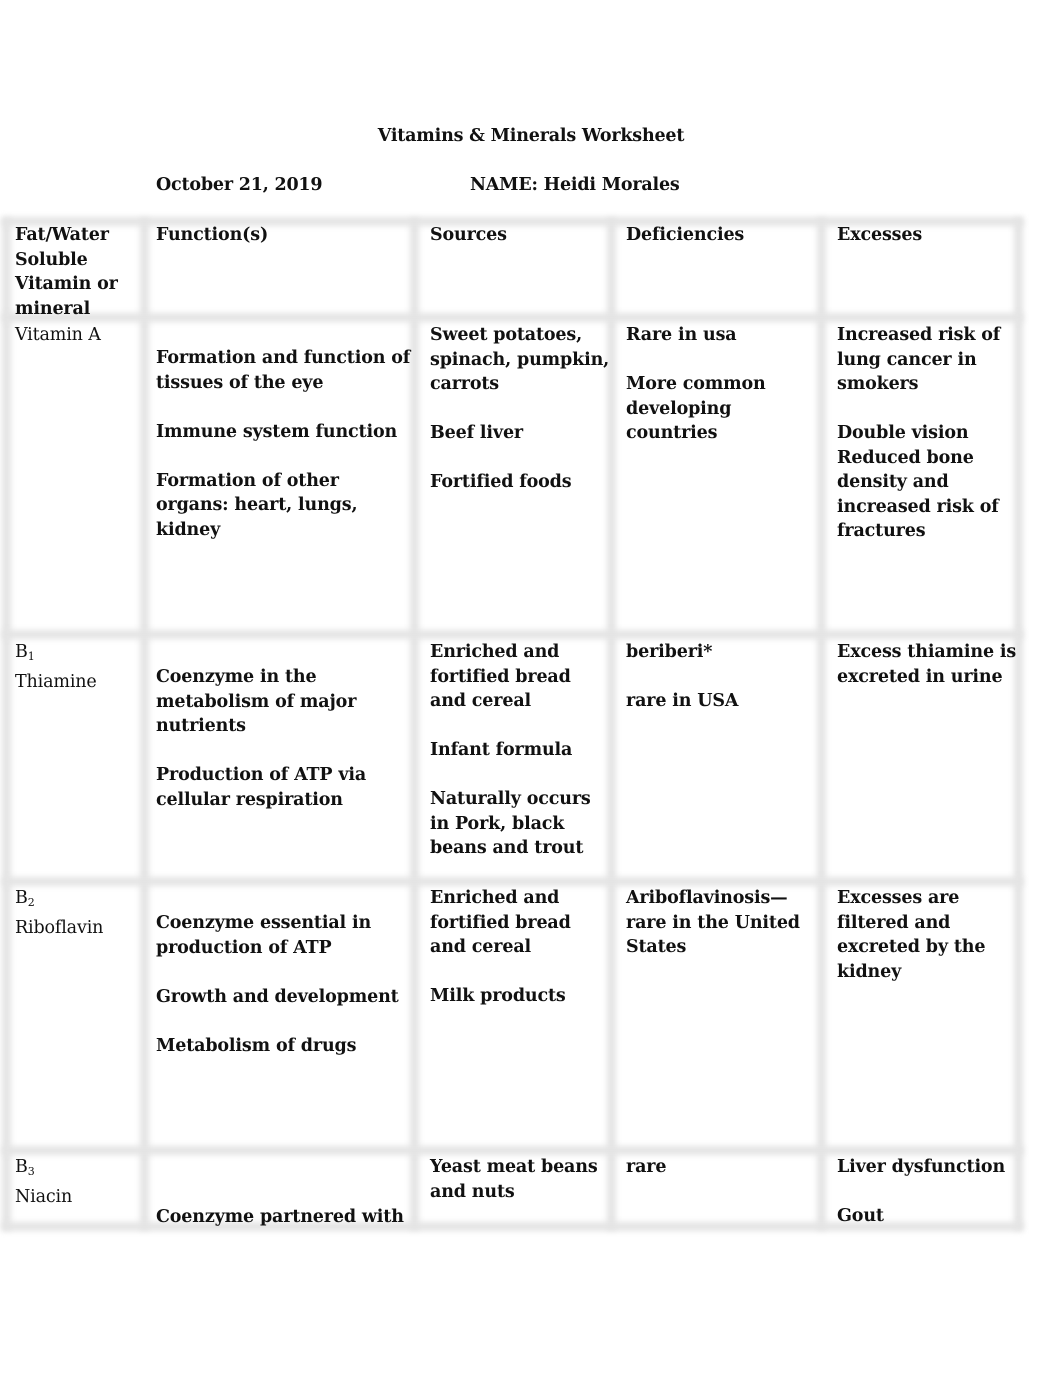 This screenshot has width=1062, height=1377. I want to click on vitamin-name-cell: Vitamin A, so click(77, 335).